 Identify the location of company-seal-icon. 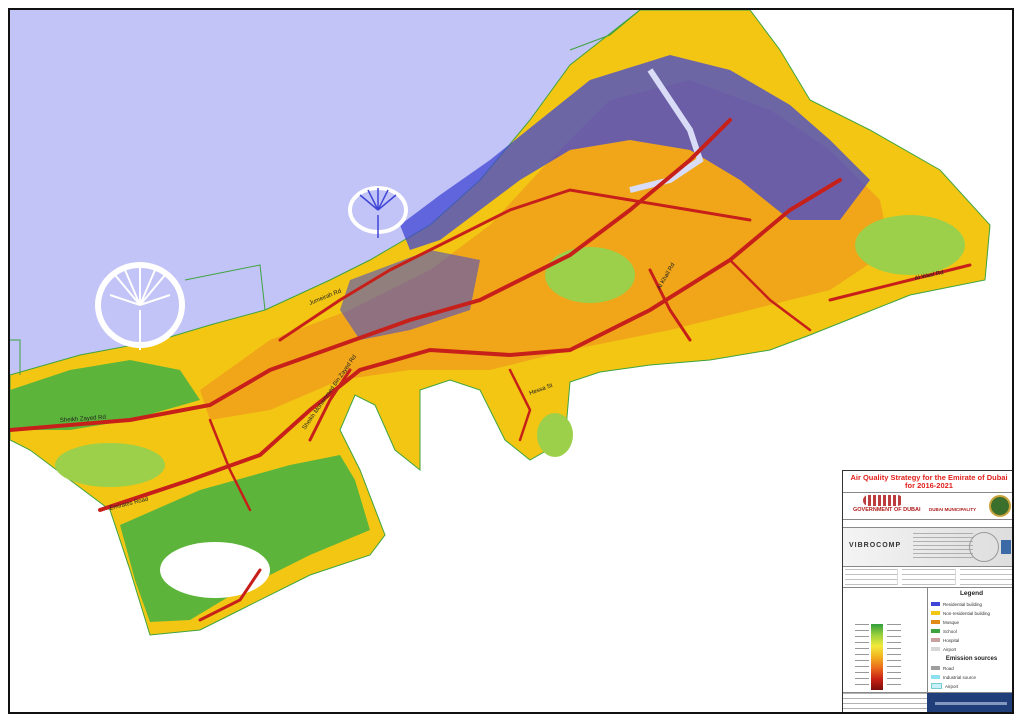
(984, 547).